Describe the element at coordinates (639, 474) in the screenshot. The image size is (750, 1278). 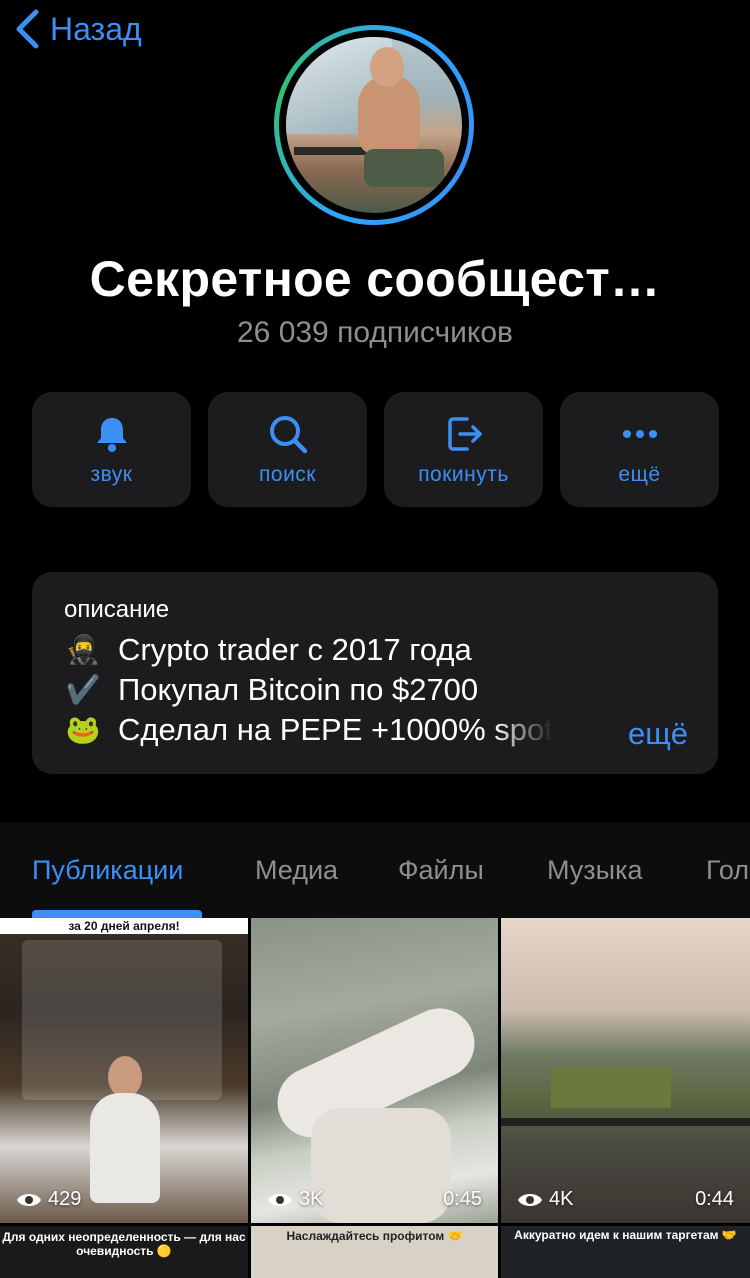
I see `action-label: ещё` at that location.